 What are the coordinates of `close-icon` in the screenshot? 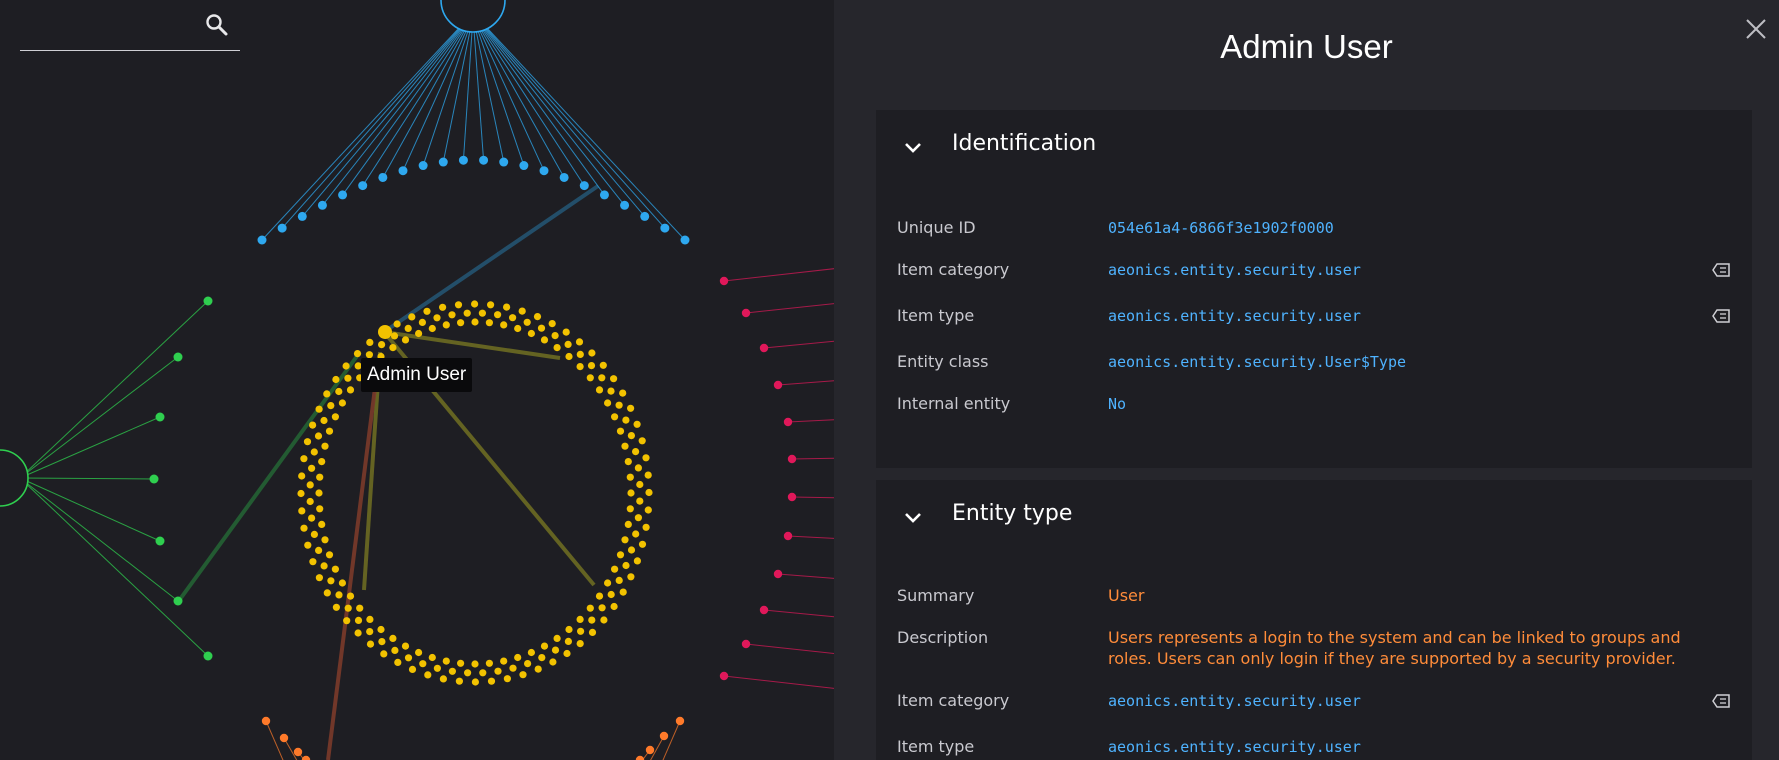 It's located at (1756, 29).